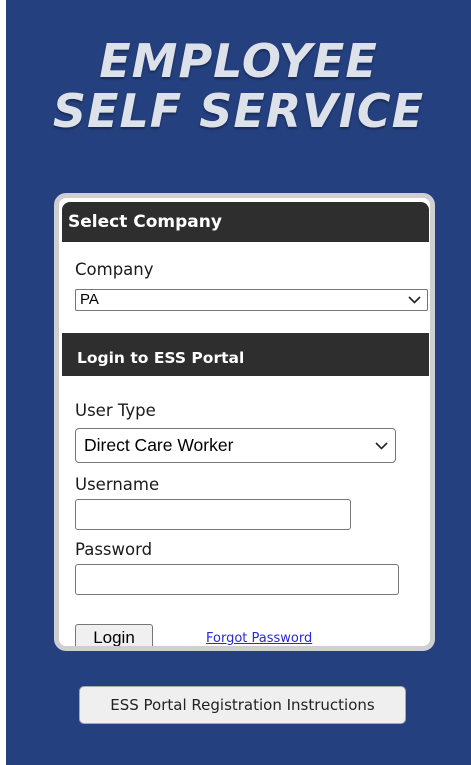  I want to click on login-section-header: Login to ESS Portal, so click(245, 354).